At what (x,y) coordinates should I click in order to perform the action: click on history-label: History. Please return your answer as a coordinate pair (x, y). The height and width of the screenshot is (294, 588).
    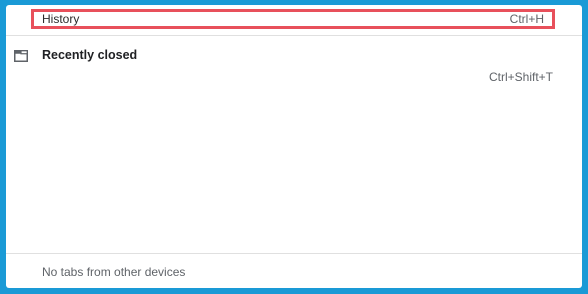
    Looking at the image, I should click on (61, 19).